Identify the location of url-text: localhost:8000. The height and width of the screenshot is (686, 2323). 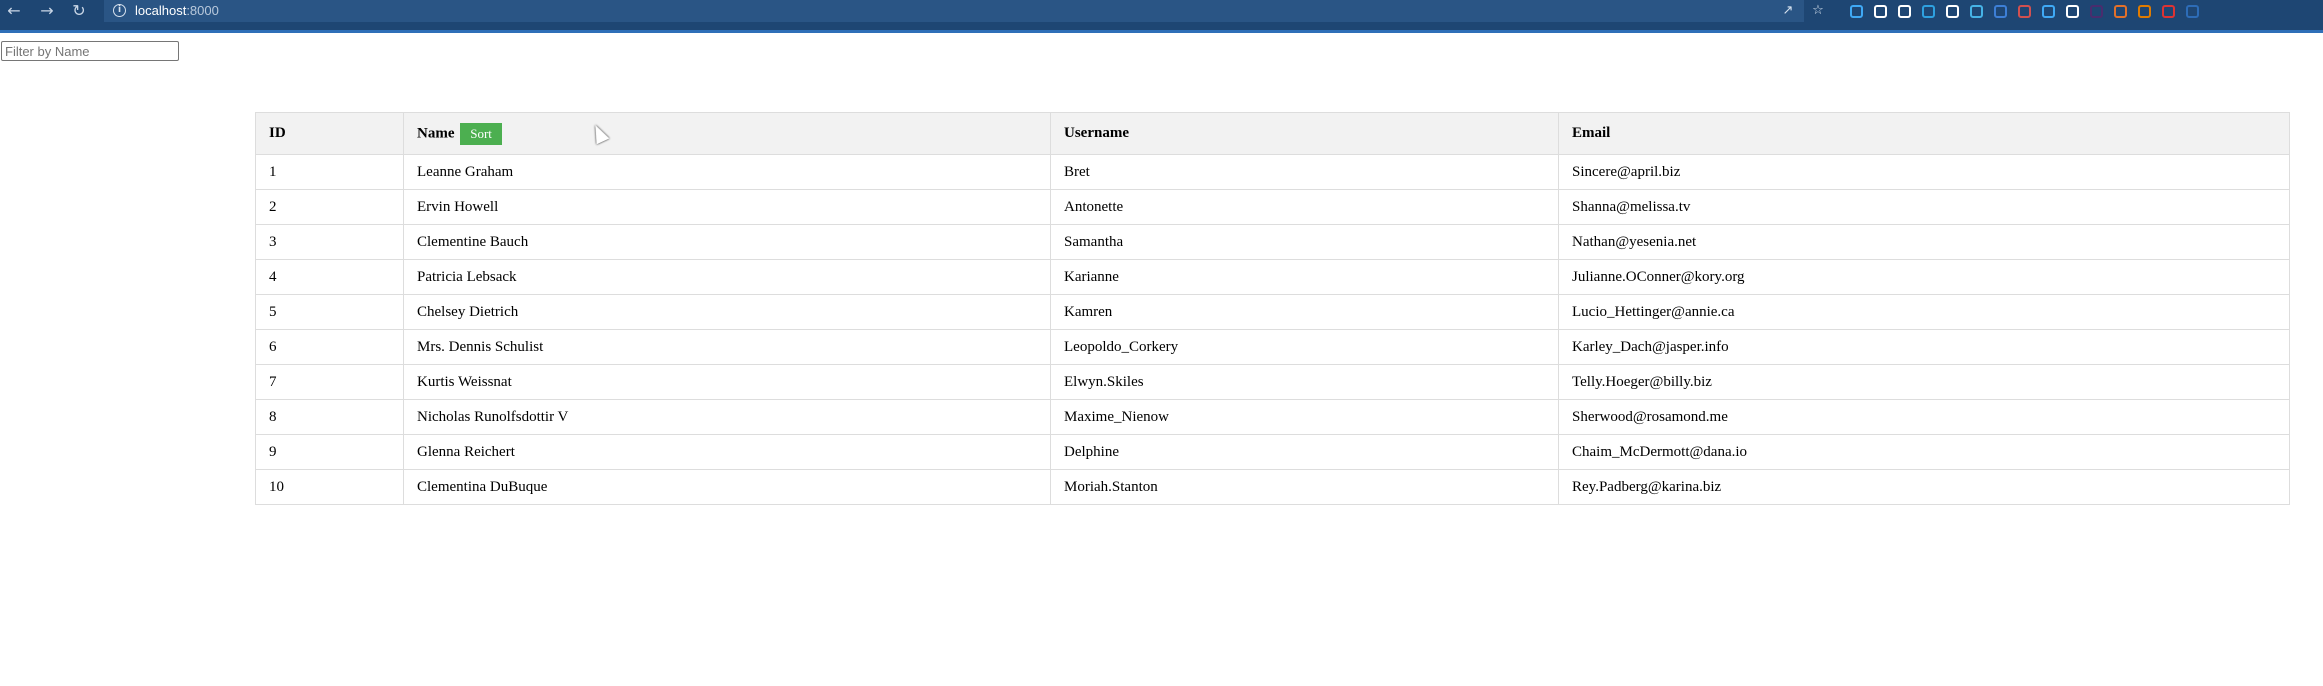
(177, 11).